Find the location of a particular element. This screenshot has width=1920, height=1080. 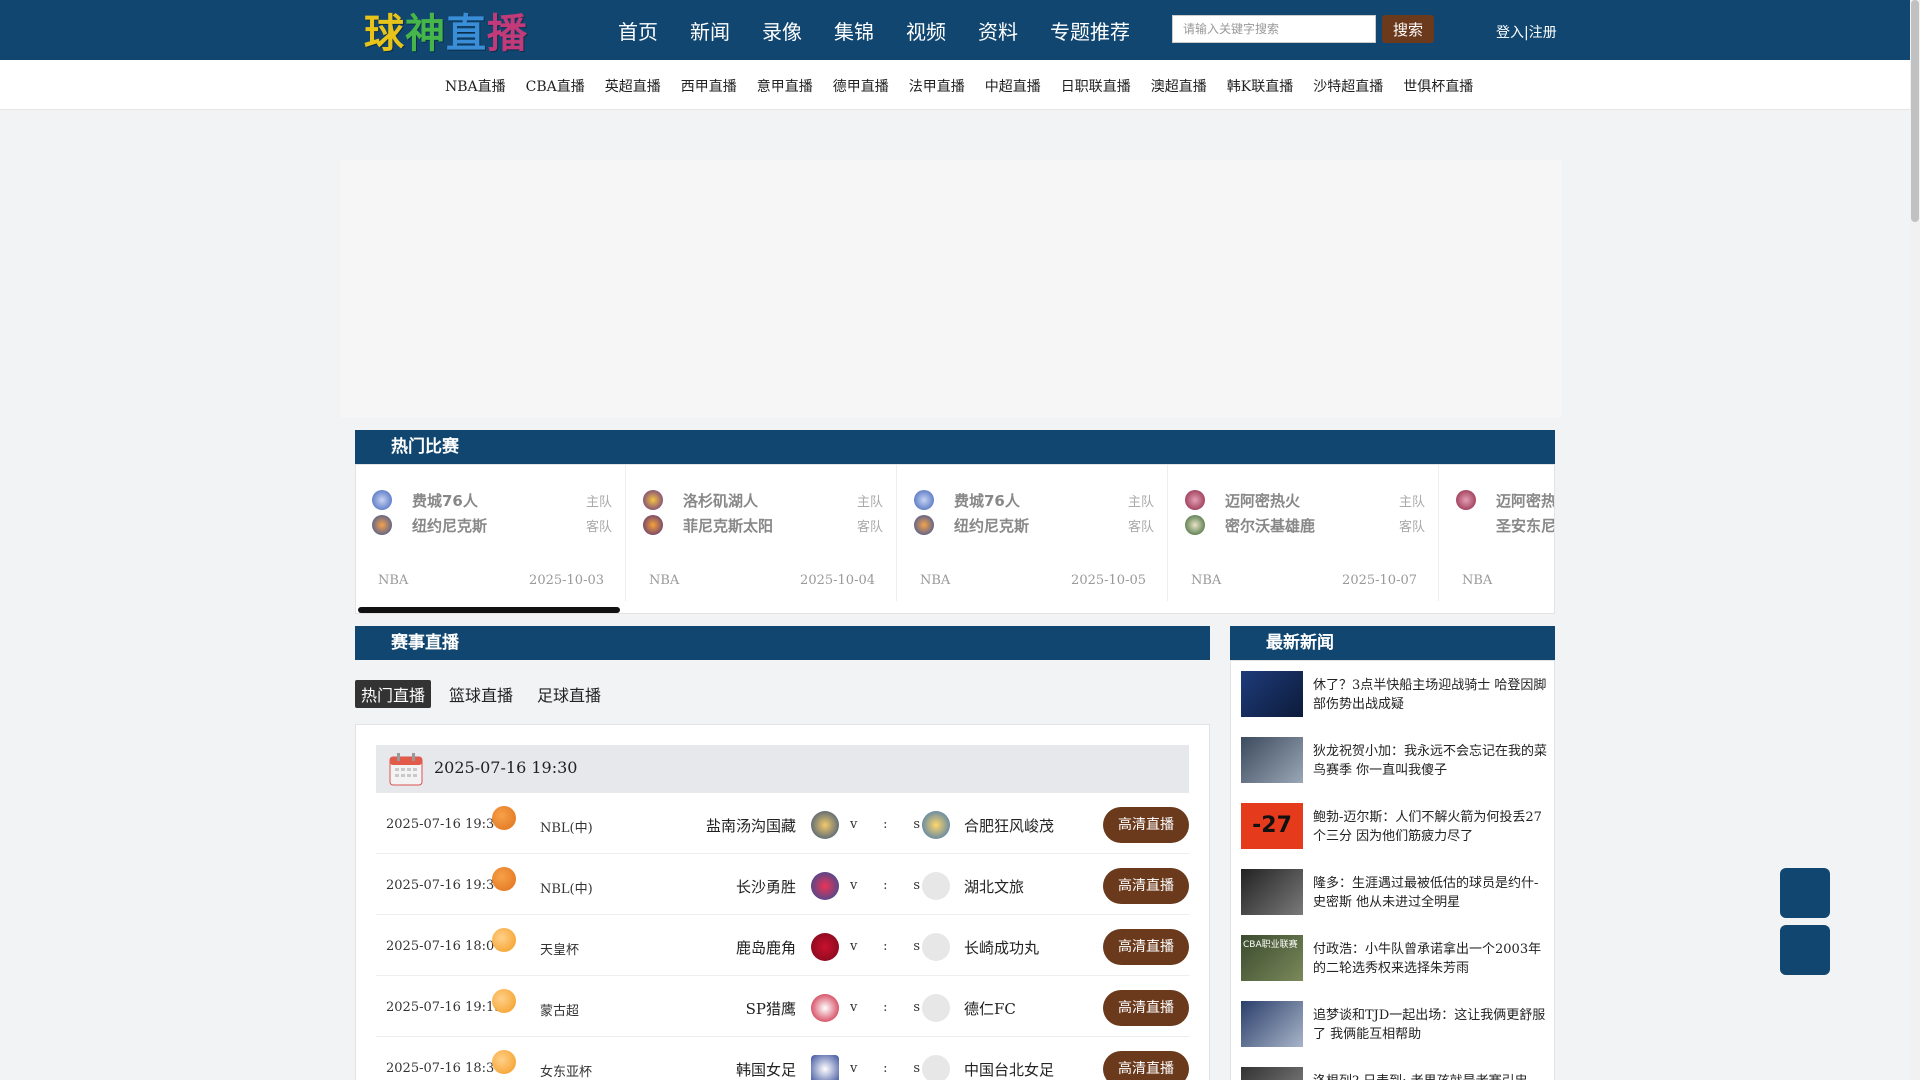

tab-football-live: 足球直播 is located at coordinates (569, 694).